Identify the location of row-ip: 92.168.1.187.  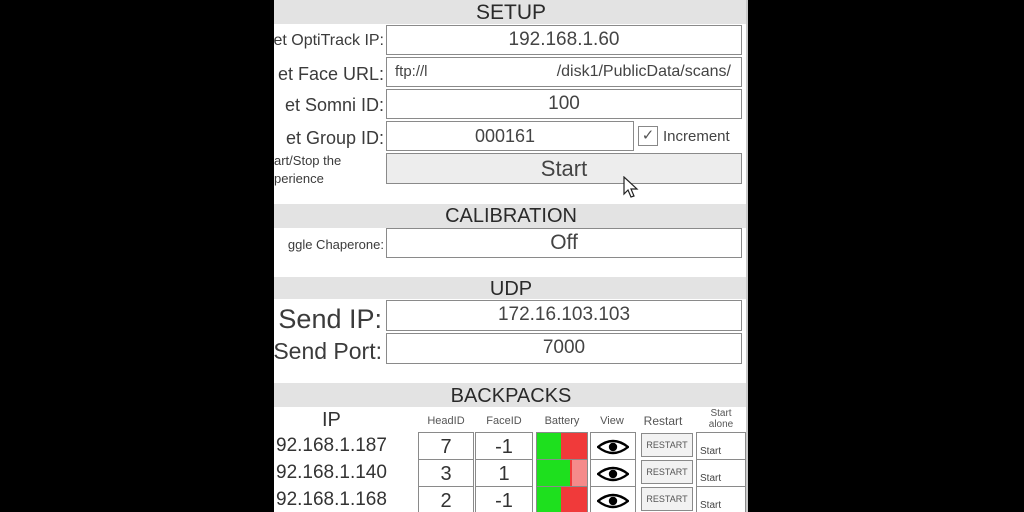
(331, 445).